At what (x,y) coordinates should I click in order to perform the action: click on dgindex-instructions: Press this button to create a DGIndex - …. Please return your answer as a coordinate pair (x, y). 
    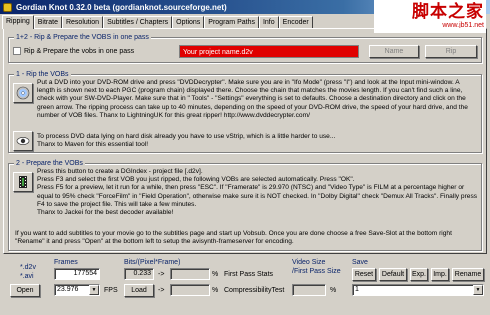
    Looking at the image, I should click on (257, 192).